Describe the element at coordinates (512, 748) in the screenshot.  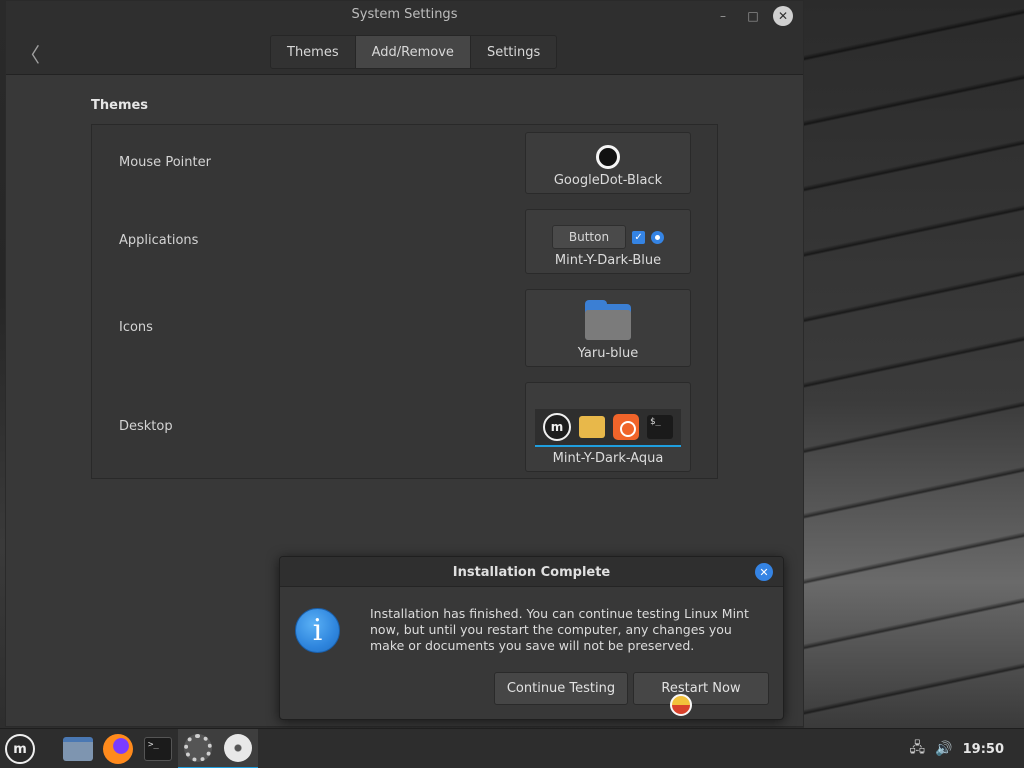
I see `taskbar: m >_ 🖧 🔊 19:50` at that location.